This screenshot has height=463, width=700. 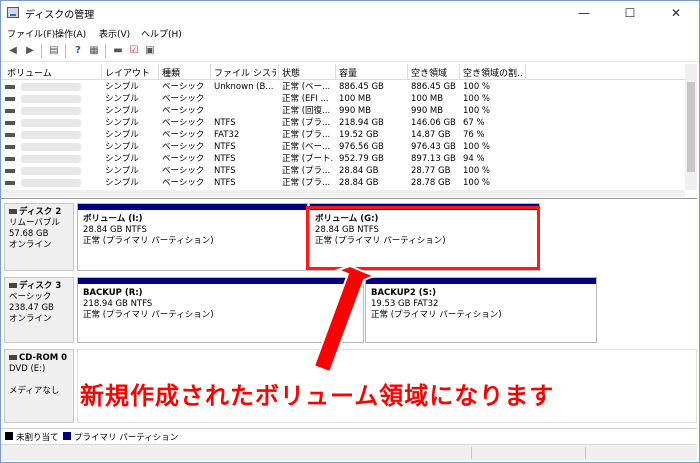 What do you see at coordinates (361, 147) in the screenshot?
I see `cell-capacity: 976.56 GB` at bounding box center [361, 147].